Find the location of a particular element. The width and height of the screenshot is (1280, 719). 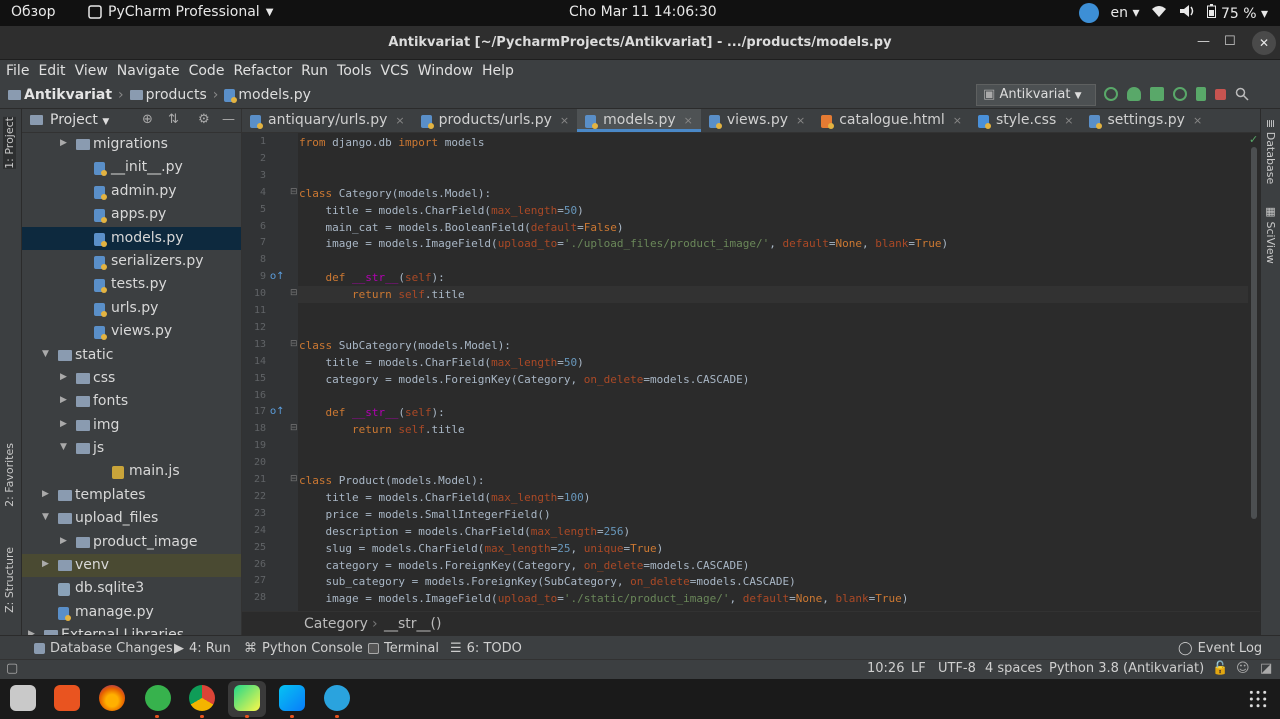

battery-indicator: 75 % ▾ is located at coordinates (1237, 13).